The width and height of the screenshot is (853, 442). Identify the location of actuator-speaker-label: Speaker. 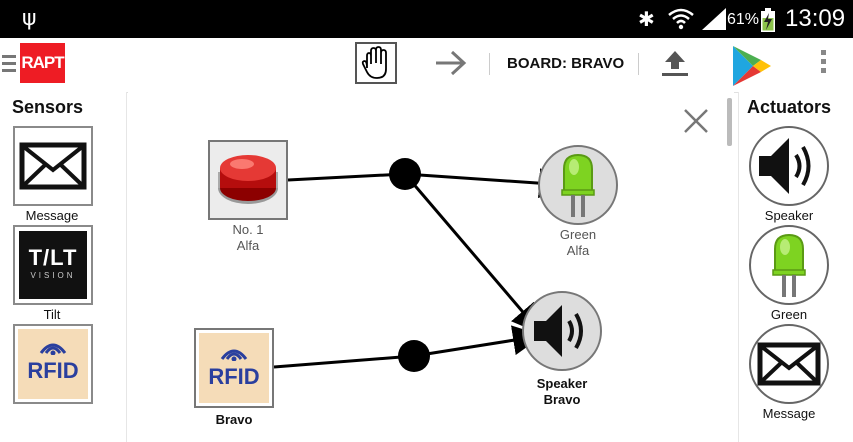
(789, 215).